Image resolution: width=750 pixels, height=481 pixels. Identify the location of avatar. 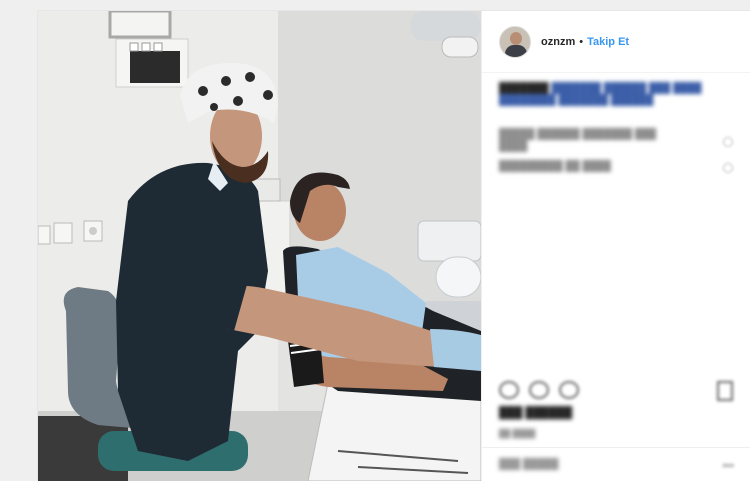
(515, 41).